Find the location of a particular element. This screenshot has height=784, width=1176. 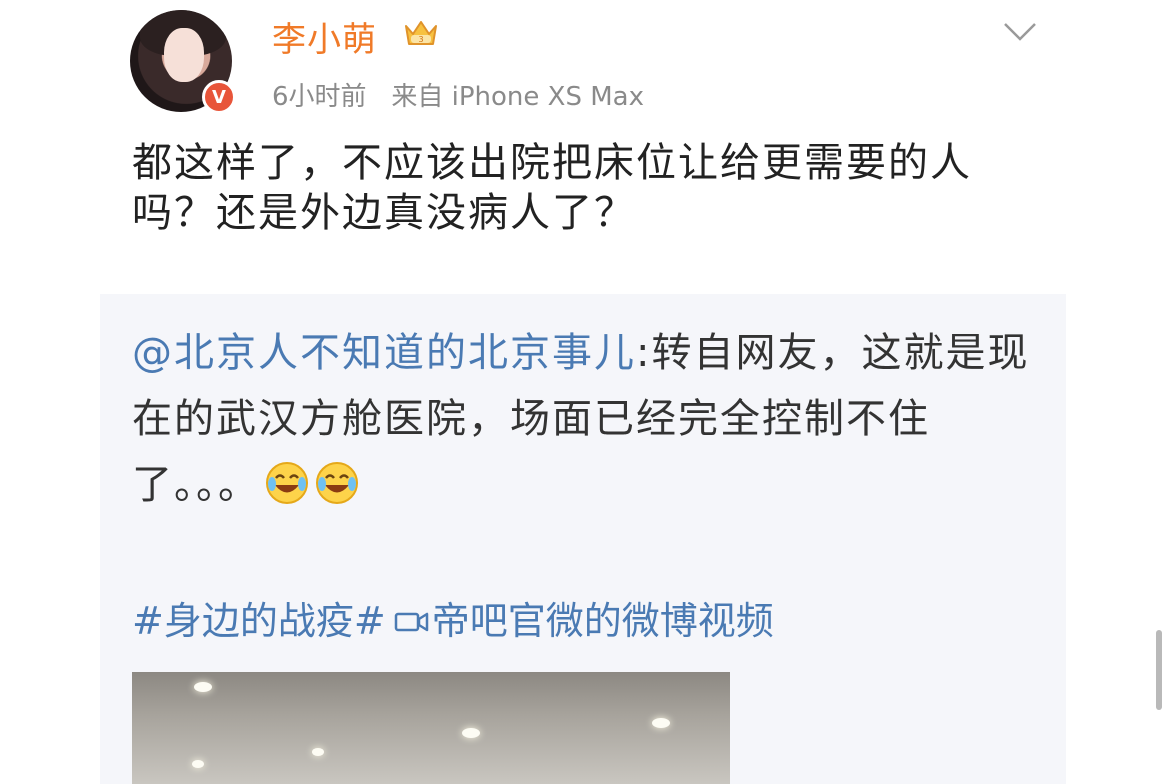

video-link: 帝吧官微的微博视频 is located at coordinates (603, 621).